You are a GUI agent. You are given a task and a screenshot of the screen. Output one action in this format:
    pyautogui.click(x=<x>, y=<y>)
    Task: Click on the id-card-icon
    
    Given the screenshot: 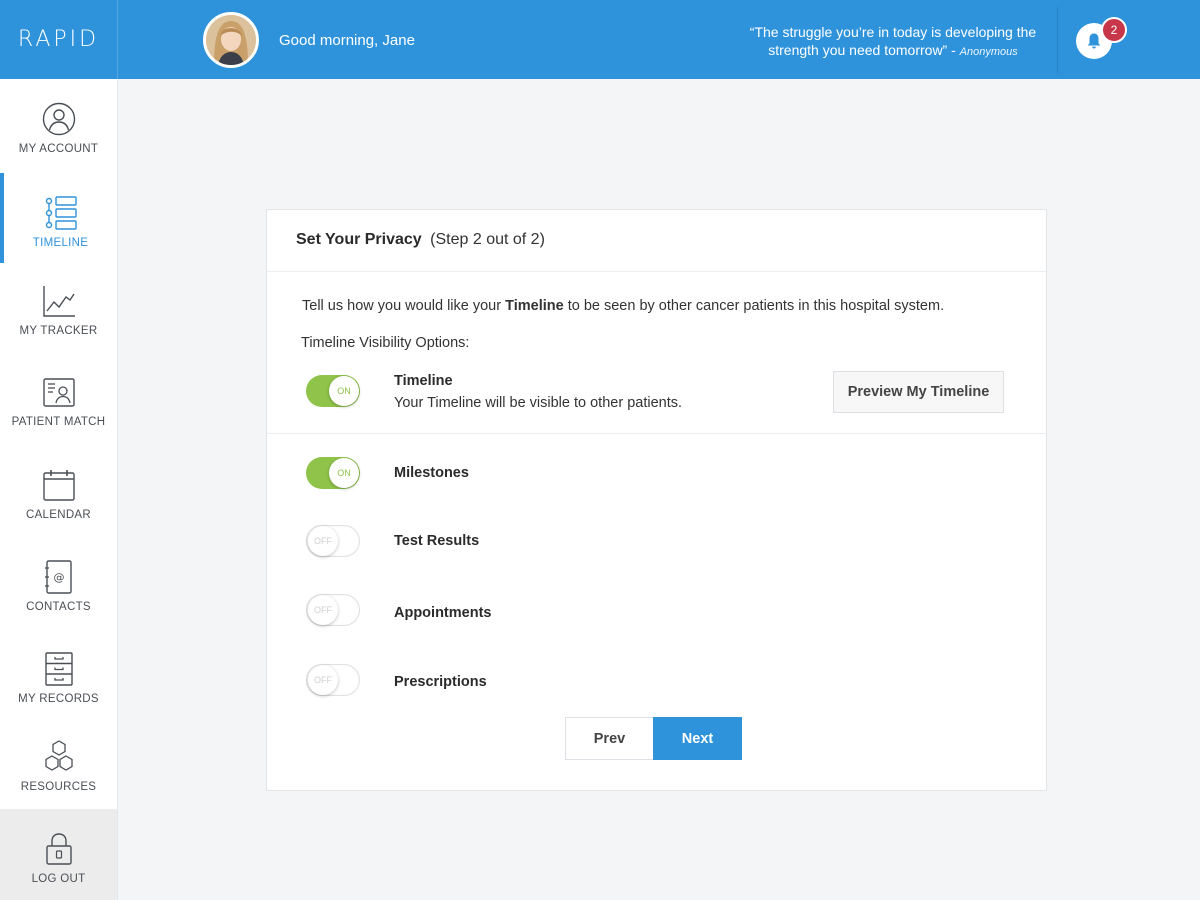 What is the action you would take?
    pyautogui.click(x=58, y=392)
    